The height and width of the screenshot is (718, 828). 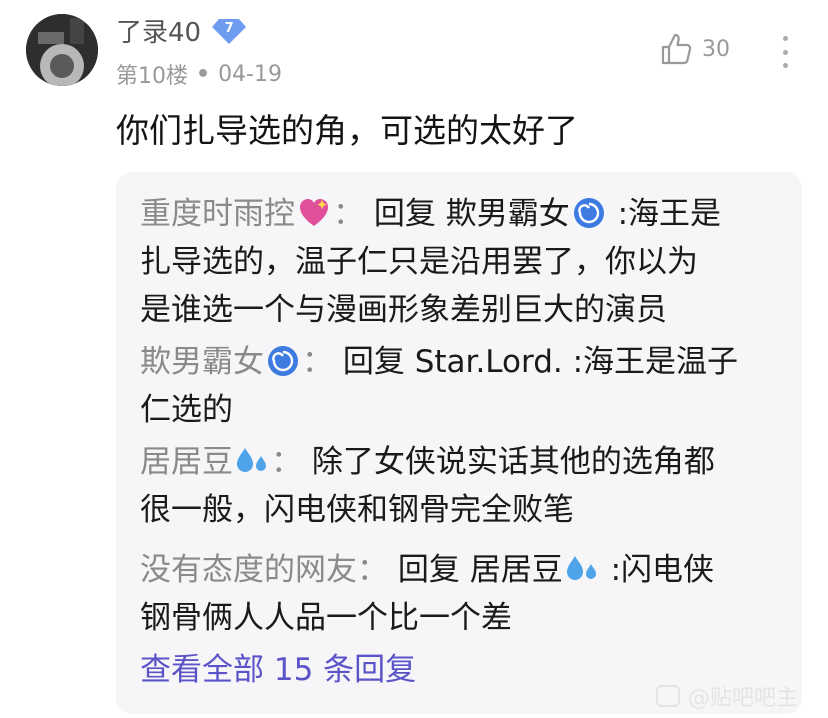 I want to click on username: 了录40, so click(x=158, y=30).